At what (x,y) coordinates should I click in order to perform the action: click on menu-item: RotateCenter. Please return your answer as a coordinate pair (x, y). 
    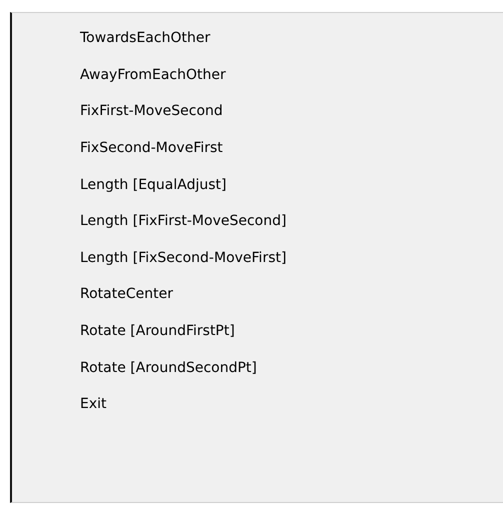
    Looking at the image, I should click on (257, 294).